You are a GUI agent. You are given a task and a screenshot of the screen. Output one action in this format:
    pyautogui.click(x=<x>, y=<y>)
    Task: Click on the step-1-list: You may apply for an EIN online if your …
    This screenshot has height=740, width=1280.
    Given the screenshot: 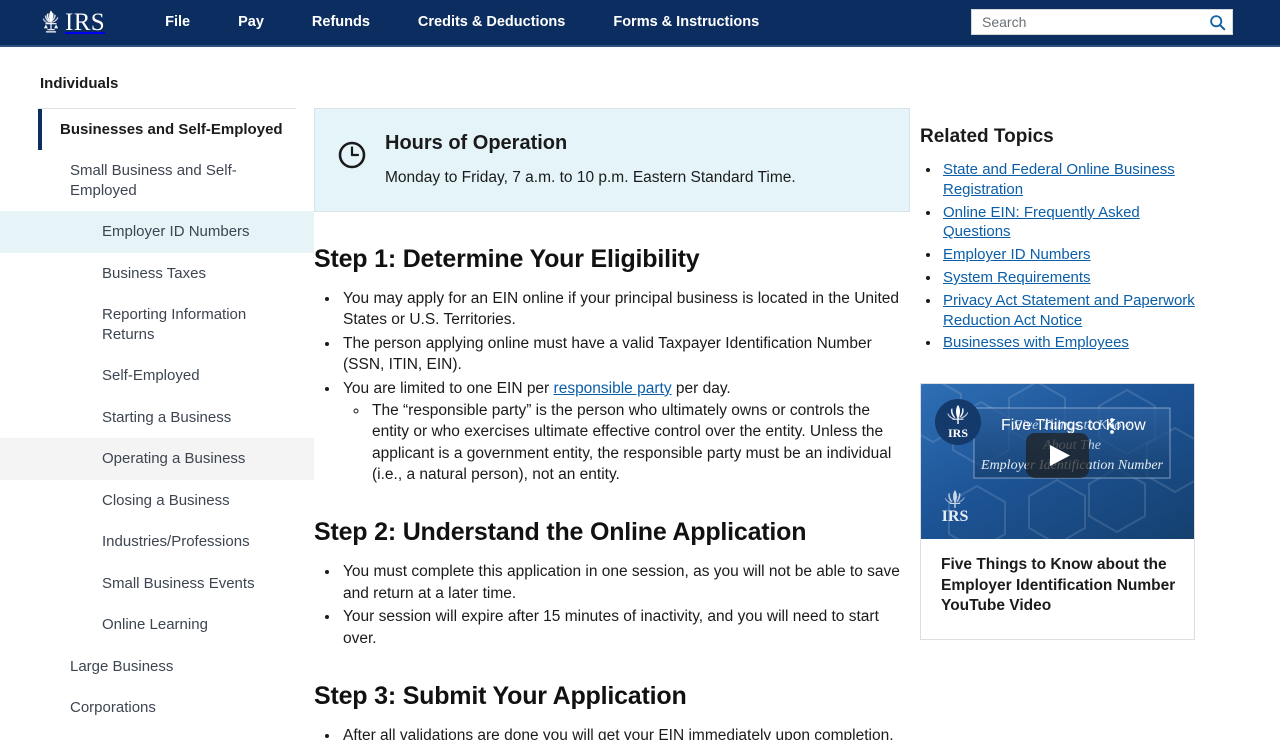 What is the action you would take?
    pyautogui.click(x=612, y=386)
    